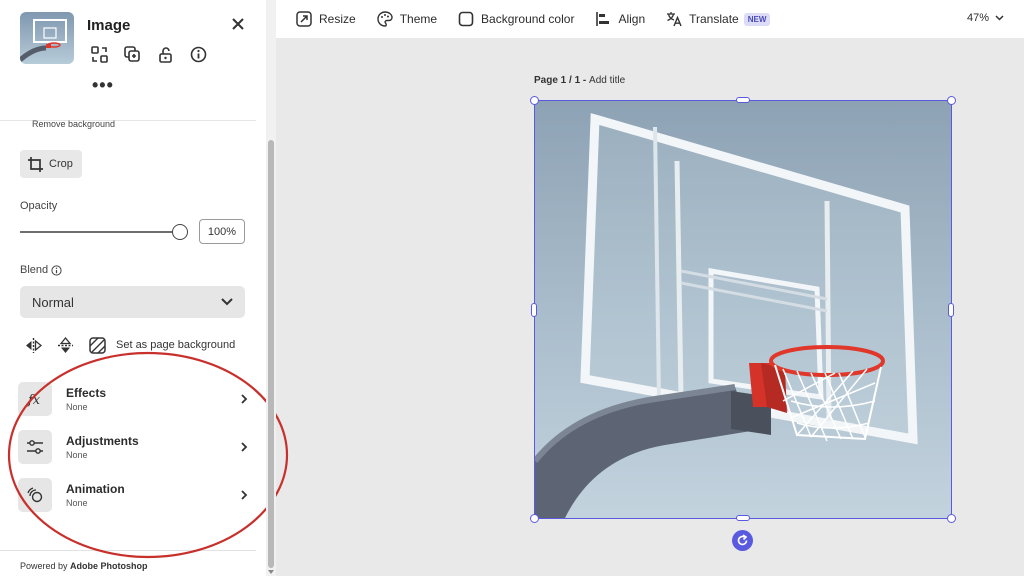 The width and height of the screenshot is (1024, 576). I want to click on page-number: Page 1 / 1 -, so click(562, 80).